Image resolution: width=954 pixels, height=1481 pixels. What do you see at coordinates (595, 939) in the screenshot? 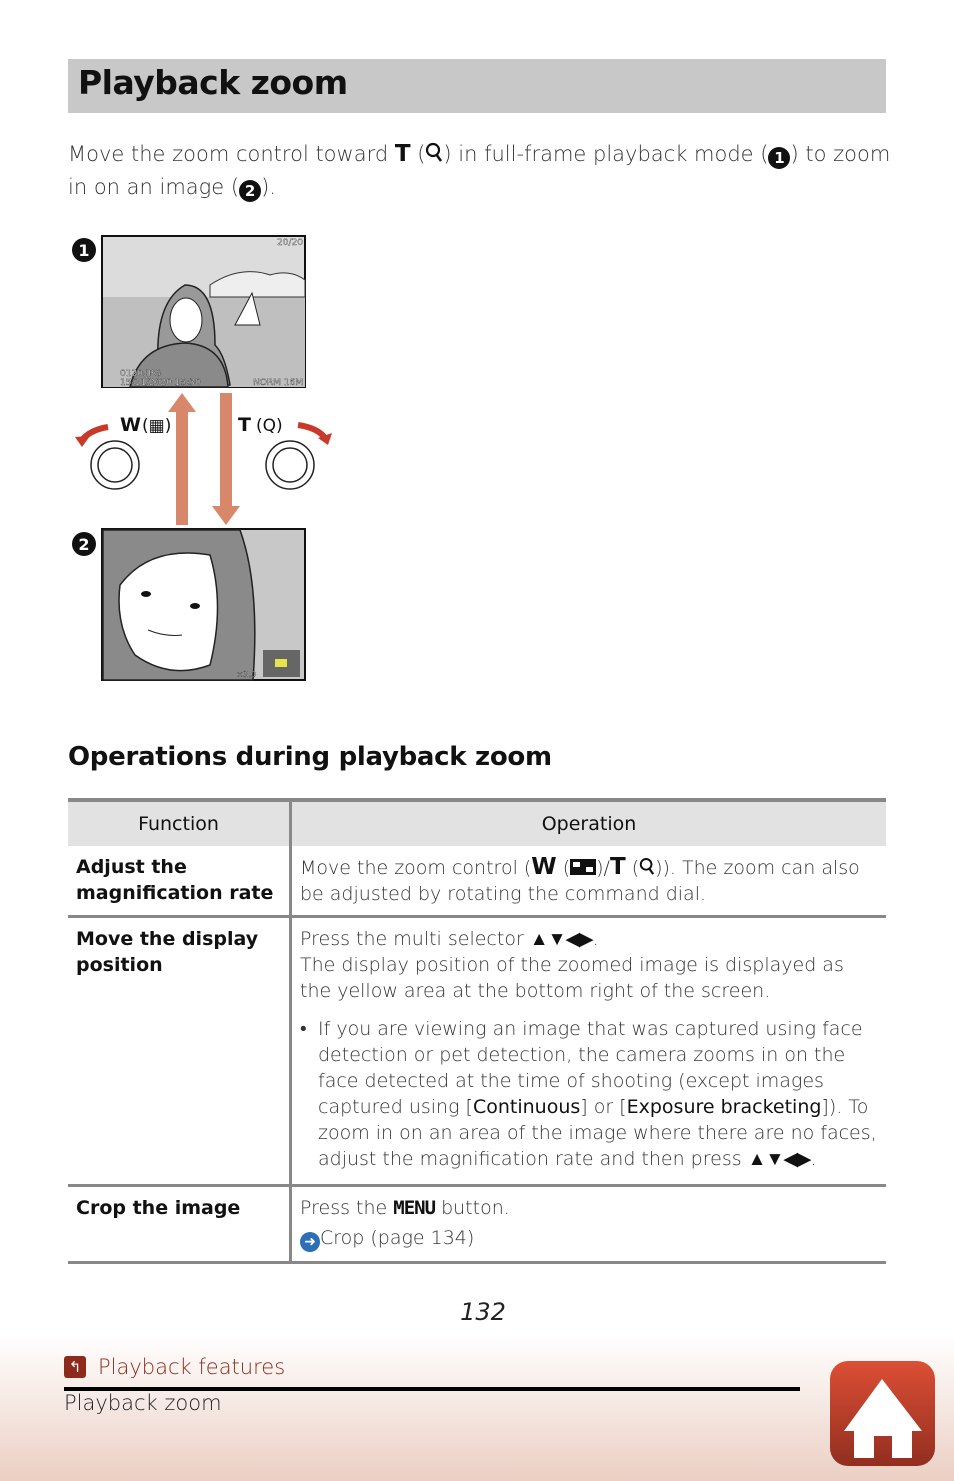
I see `op-text: .` at bounding box center [595, 939].